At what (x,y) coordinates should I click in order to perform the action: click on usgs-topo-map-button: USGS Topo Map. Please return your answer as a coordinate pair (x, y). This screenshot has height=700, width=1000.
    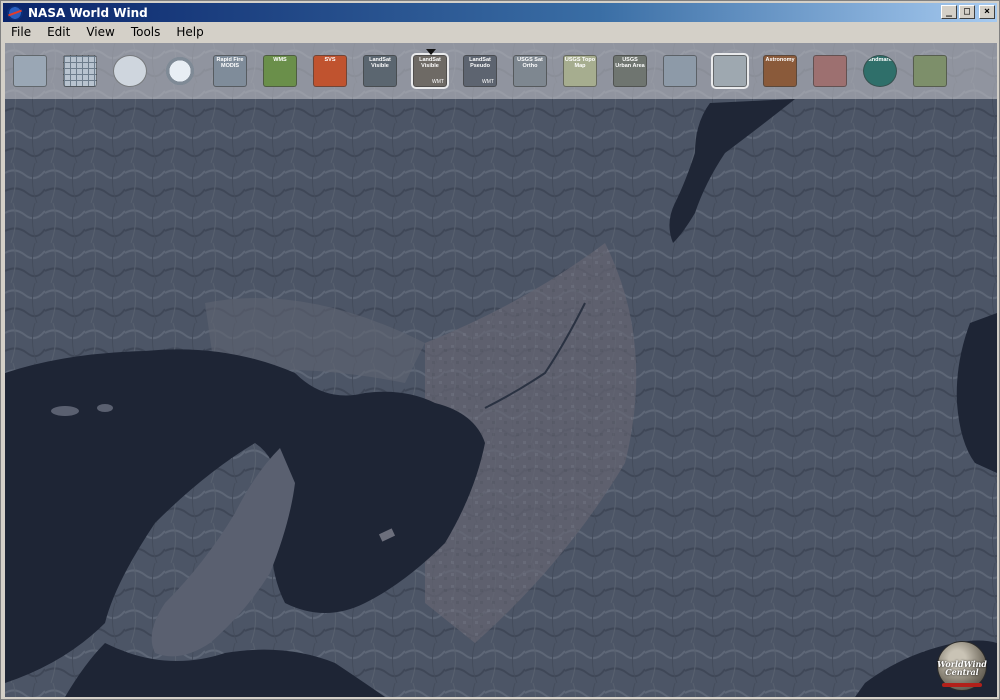
    Looking at the image, I should click on (580, 71).